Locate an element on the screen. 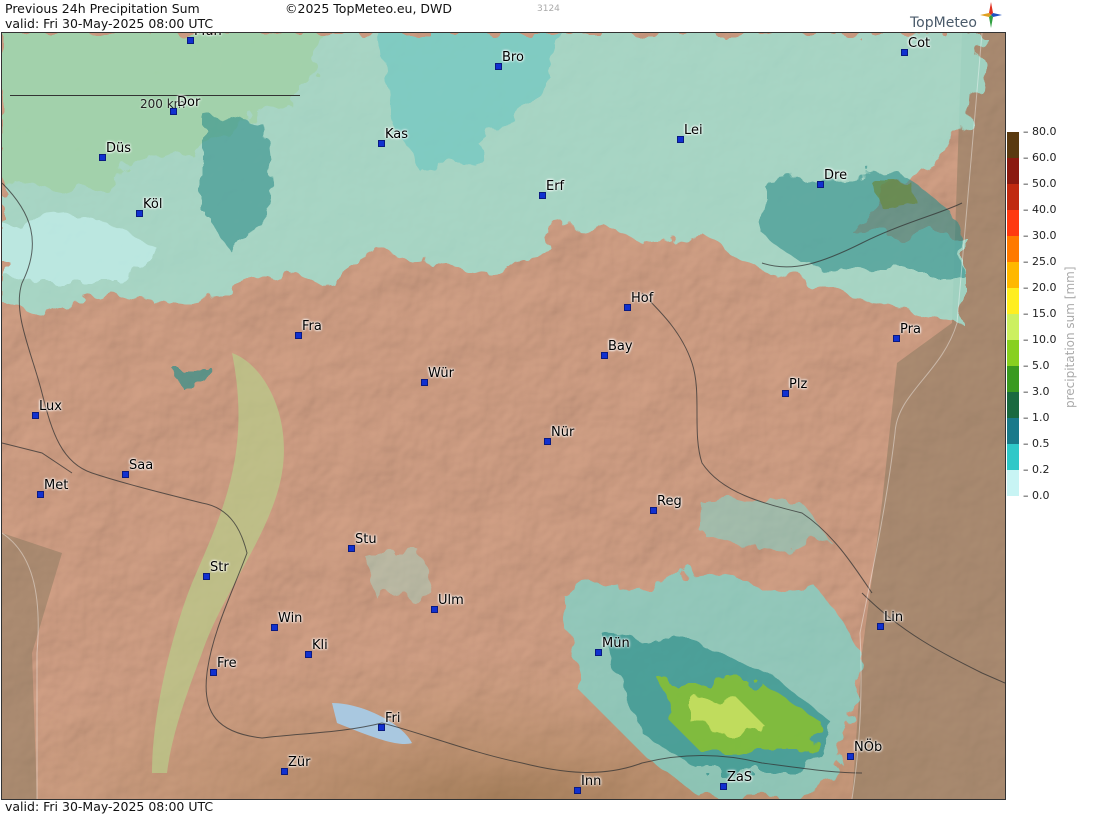 The image size is (1095, 814). city-label: Kli is located at coordinates (320, 645).